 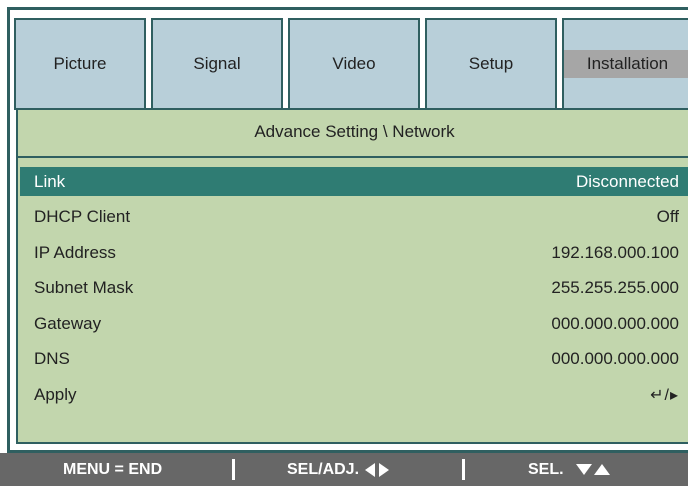 I want to click on sel-label: SEL., so click(x=546, y=469).